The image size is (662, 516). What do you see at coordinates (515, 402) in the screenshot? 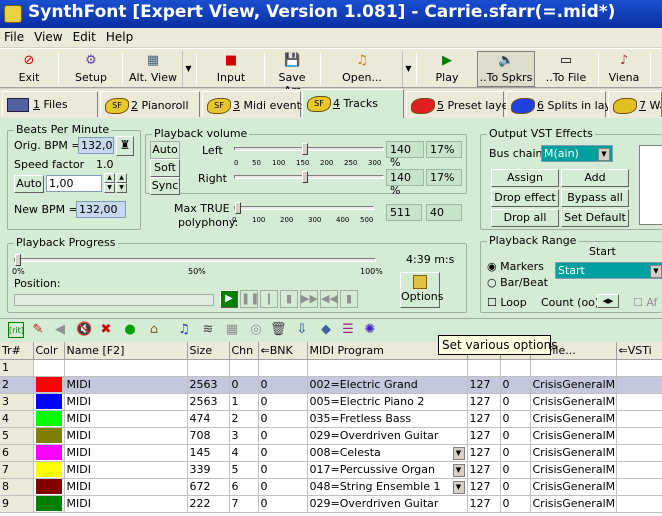
I see `pan-cell: 0` at bounding box center [515, 402].